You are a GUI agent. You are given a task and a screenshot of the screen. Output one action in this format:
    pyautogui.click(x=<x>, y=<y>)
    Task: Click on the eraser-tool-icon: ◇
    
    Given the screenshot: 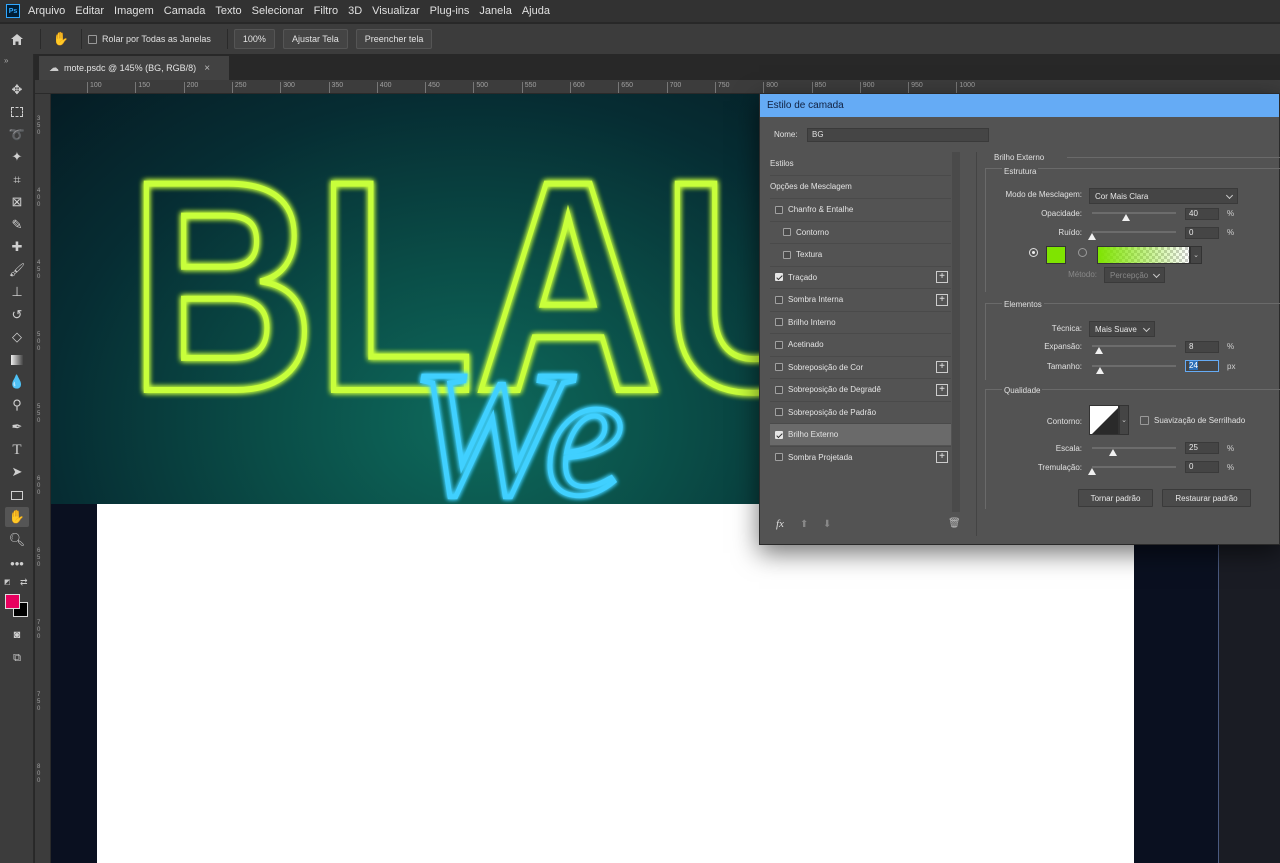 What is the action you would take?
    pyautogui.click(x=17, y=337)
    